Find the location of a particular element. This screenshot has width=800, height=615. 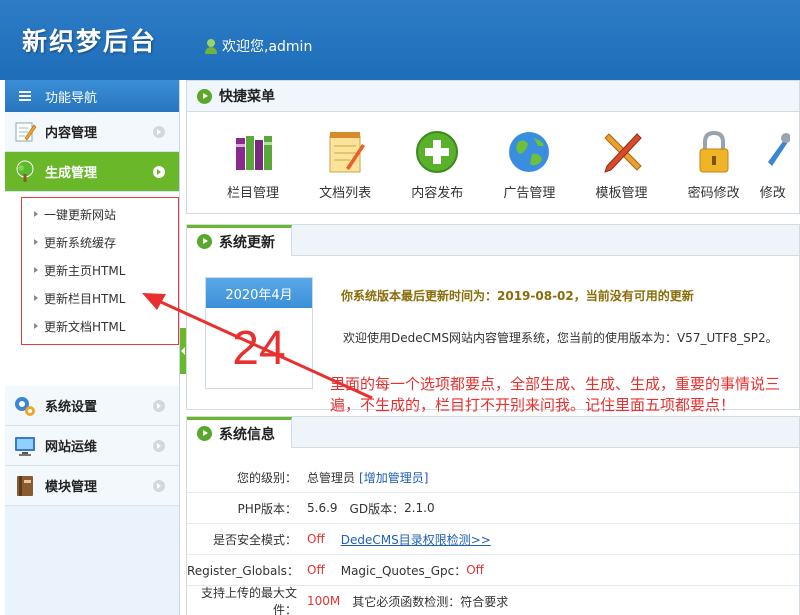

add-admin-link: [增加管理员] is located at coordinates (393, 477).